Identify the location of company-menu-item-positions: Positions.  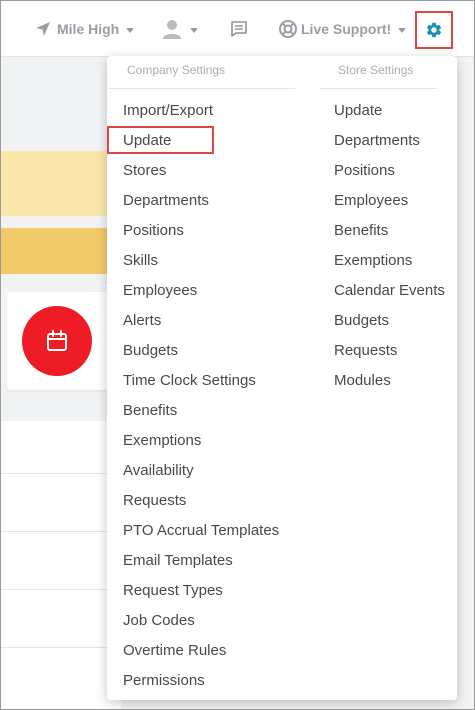
(153, 231).